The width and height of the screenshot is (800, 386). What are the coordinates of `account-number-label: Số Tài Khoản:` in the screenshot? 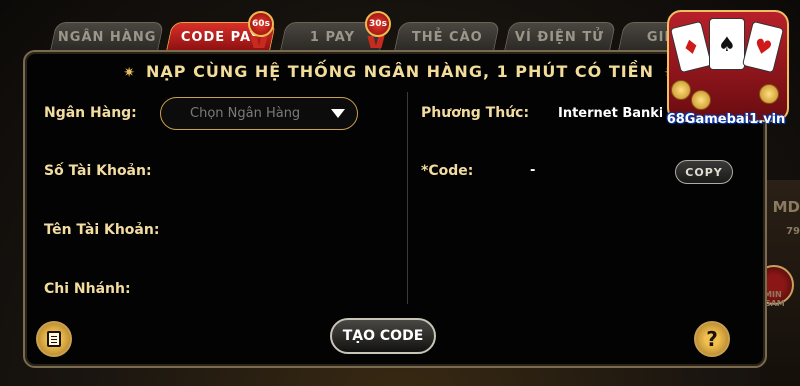 It's located at (98, 171).